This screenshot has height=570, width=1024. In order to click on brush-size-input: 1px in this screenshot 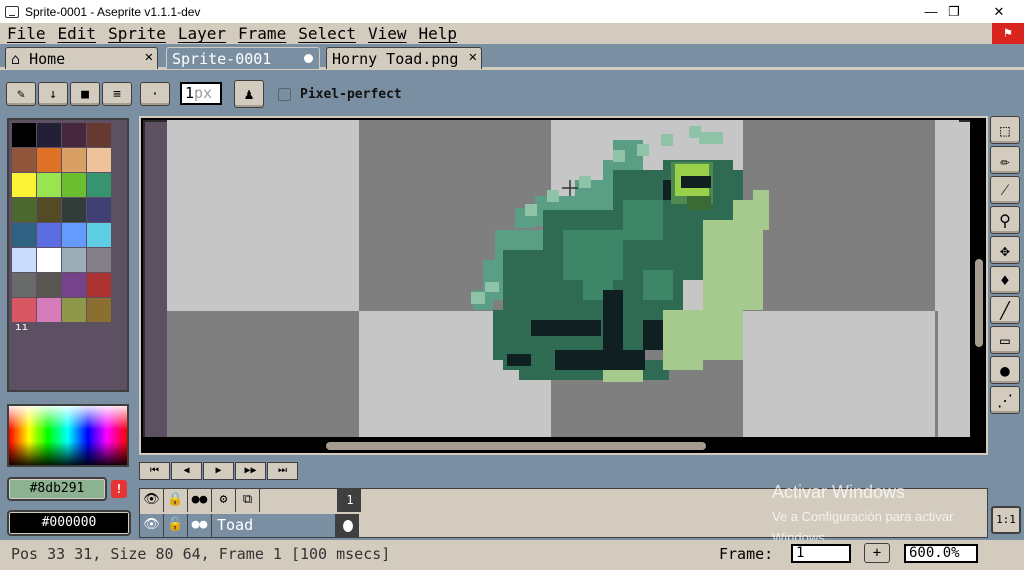, I will do `click(201, 93)`.